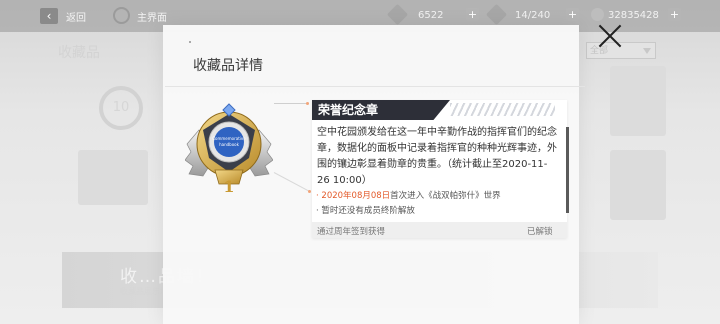 The height and width of the screenshot is (324, 720). Describe the element at coordinates (76, 16) in the screenshot. I see `back-button-label: 返回` at that location.